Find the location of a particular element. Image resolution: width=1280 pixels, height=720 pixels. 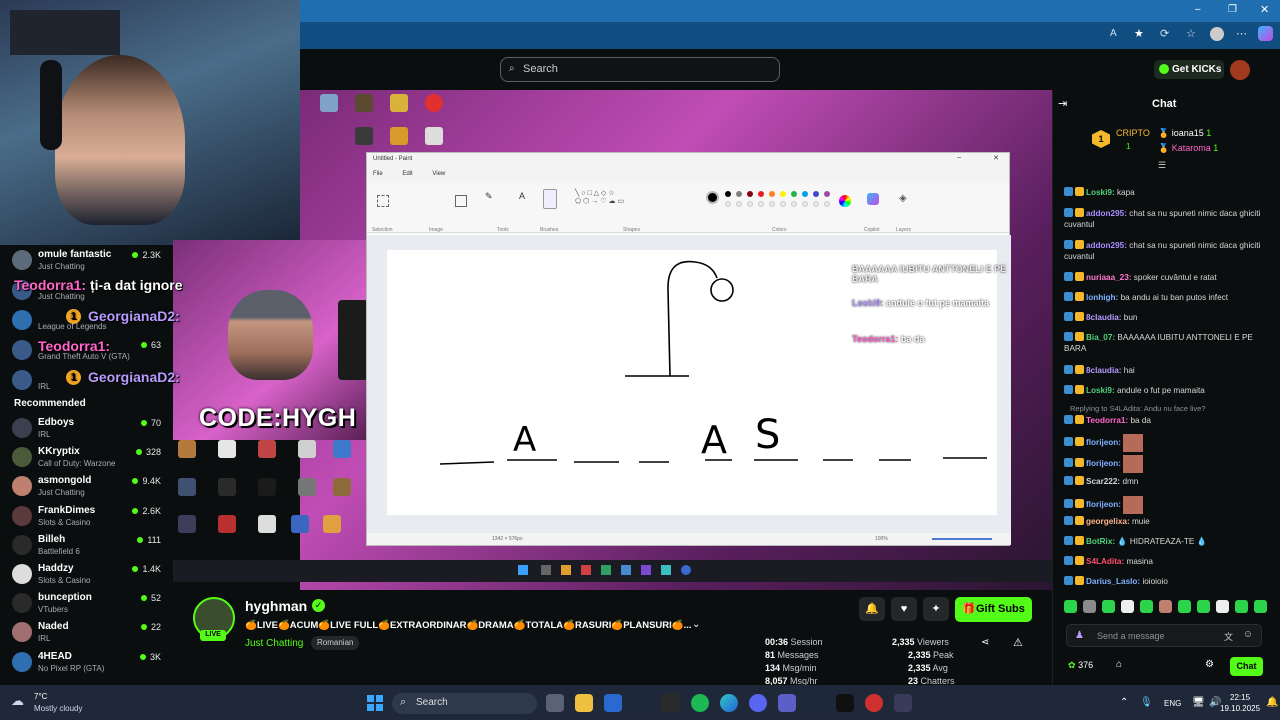

pinned-user: 🏅 ioana15 1 is located at coordinates (1184, 133).